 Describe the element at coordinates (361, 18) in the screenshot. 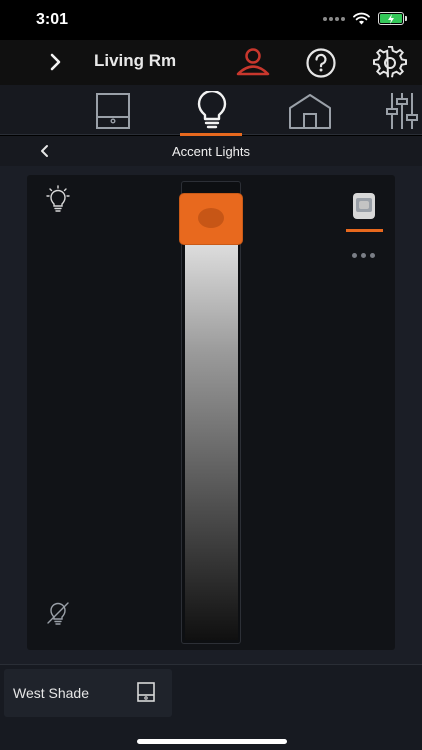

I see `wifi-icon` at that location.